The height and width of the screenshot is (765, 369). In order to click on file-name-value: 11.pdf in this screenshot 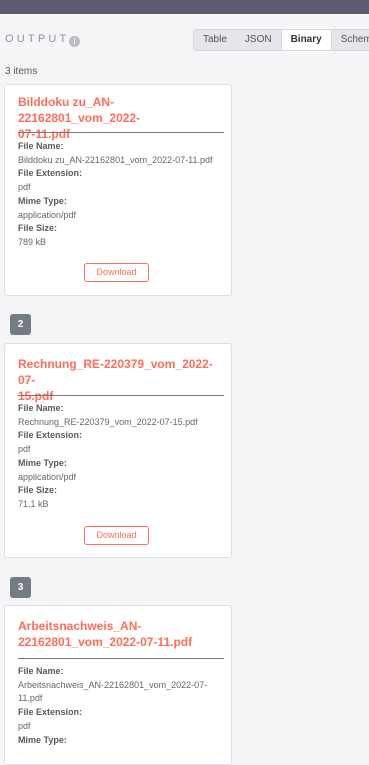, I will do `click(30, 698)`.